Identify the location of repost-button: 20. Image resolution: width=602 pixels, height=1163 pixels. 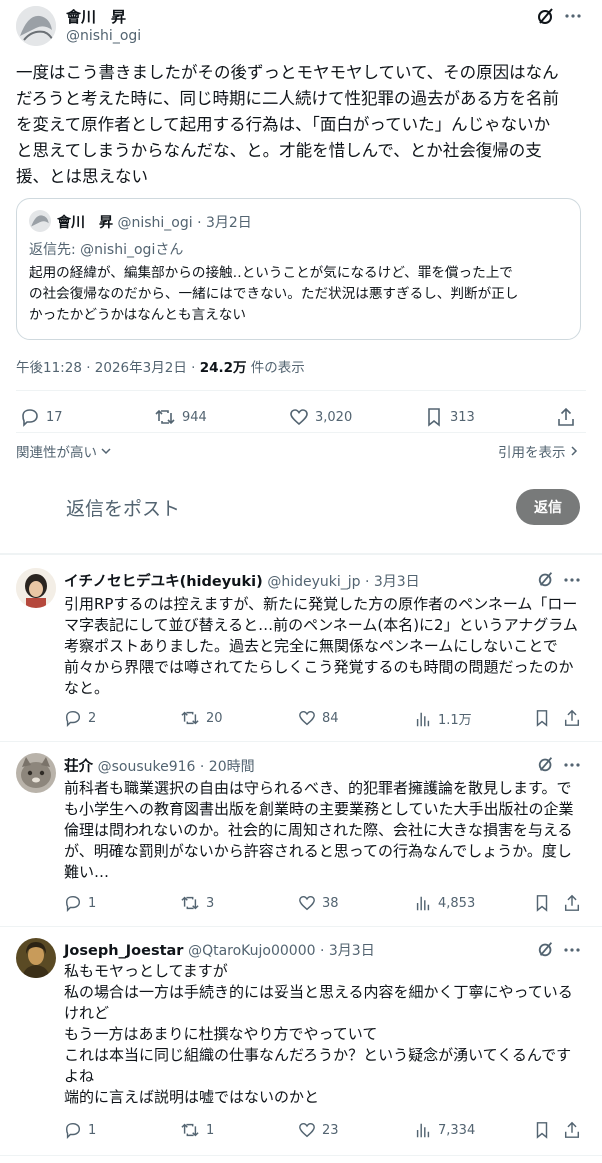
(201, 718).